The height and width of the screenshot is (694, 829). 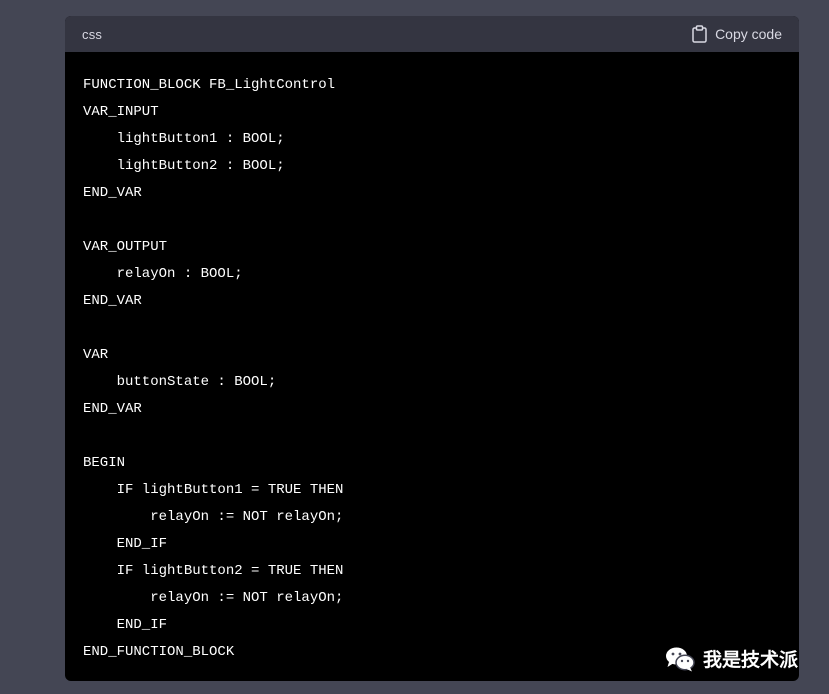 What do you see at coordinates (699, 34) in the screenshot?
I see `clipboard-icon` at bounding box center [699, 34].